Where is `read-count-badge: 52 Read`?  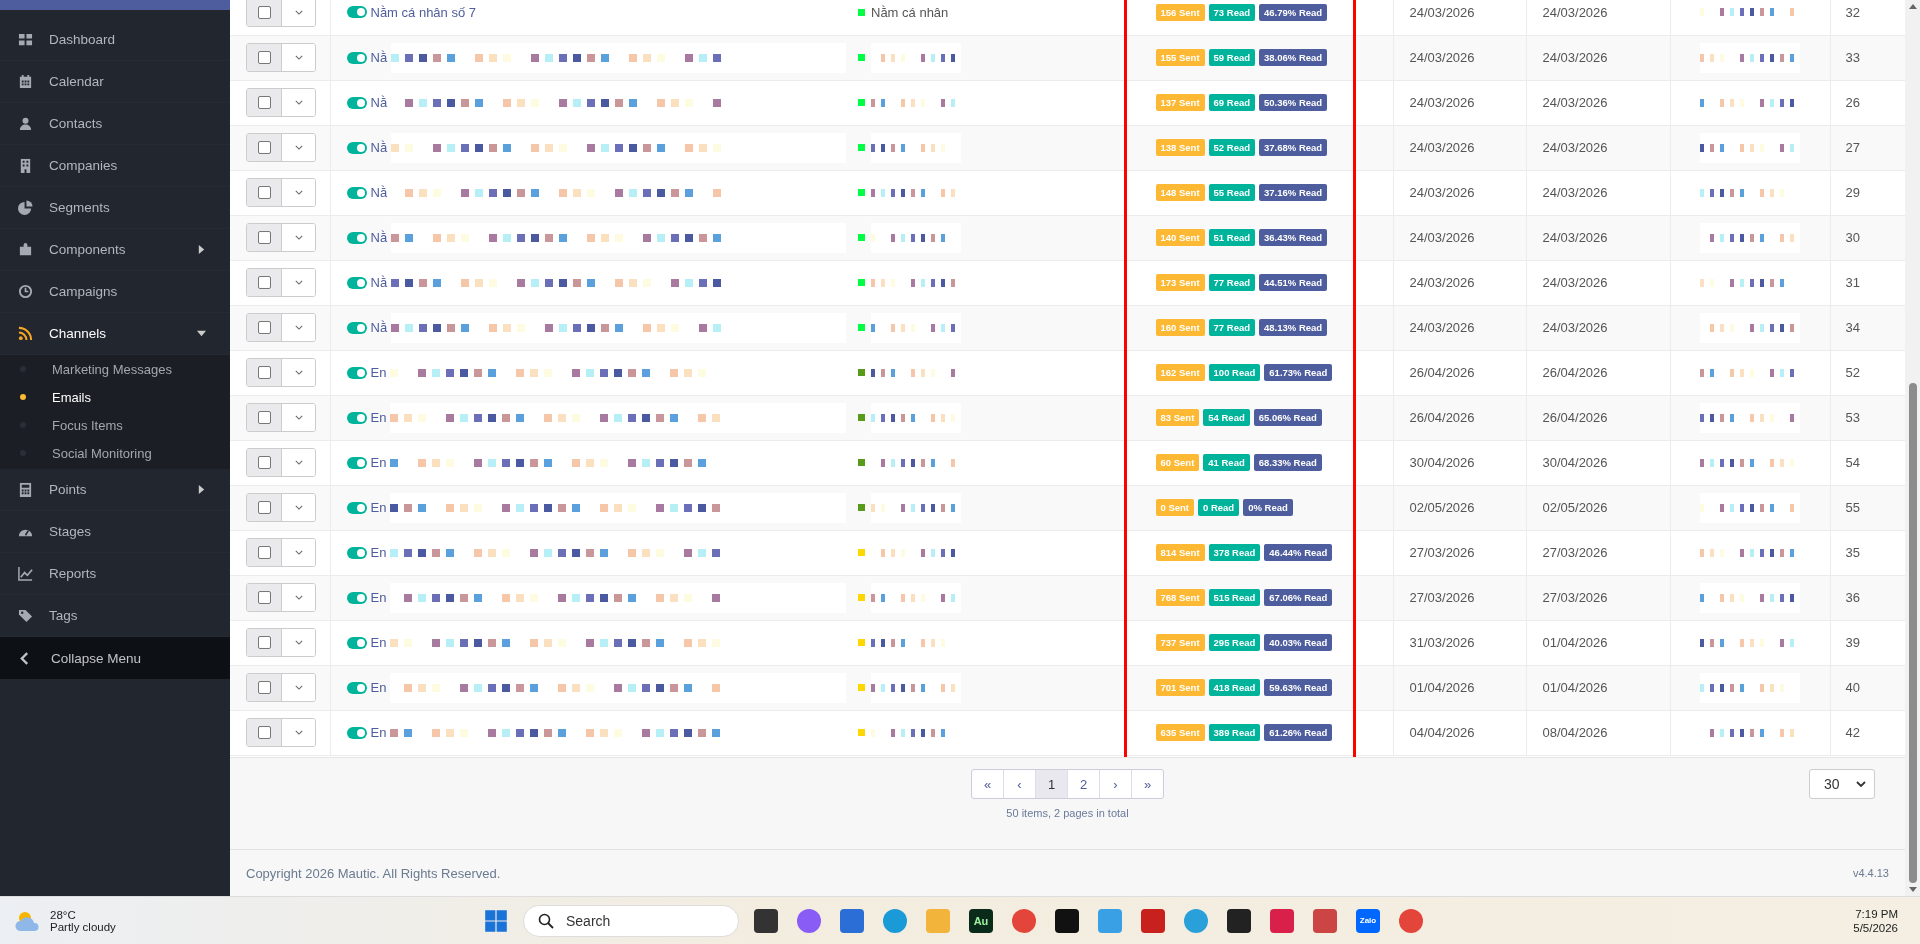
read-count-badge: 52 Read is located at coordinates (1231, 147).